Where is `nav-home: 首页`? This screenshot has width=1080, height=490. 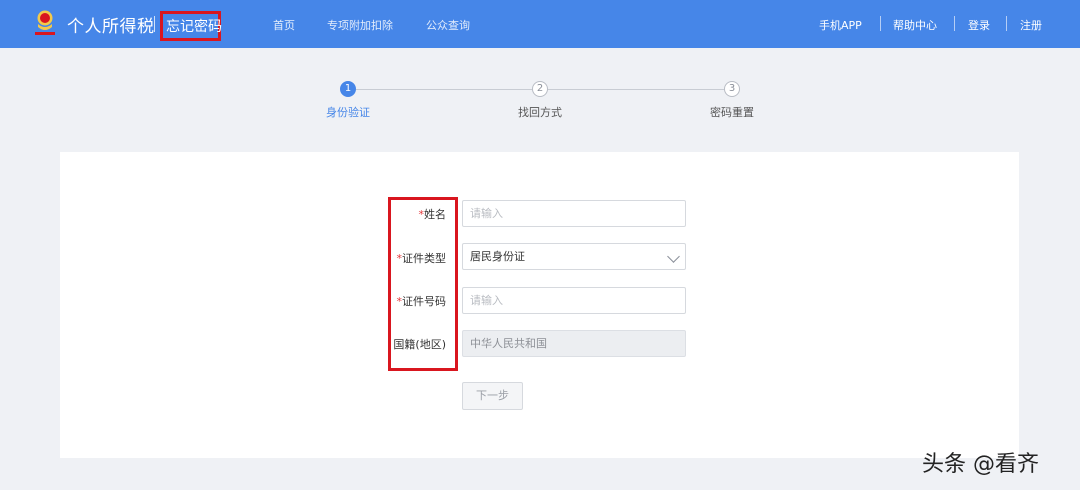
nav-home: 首页 is located at coordinates (284, 25).